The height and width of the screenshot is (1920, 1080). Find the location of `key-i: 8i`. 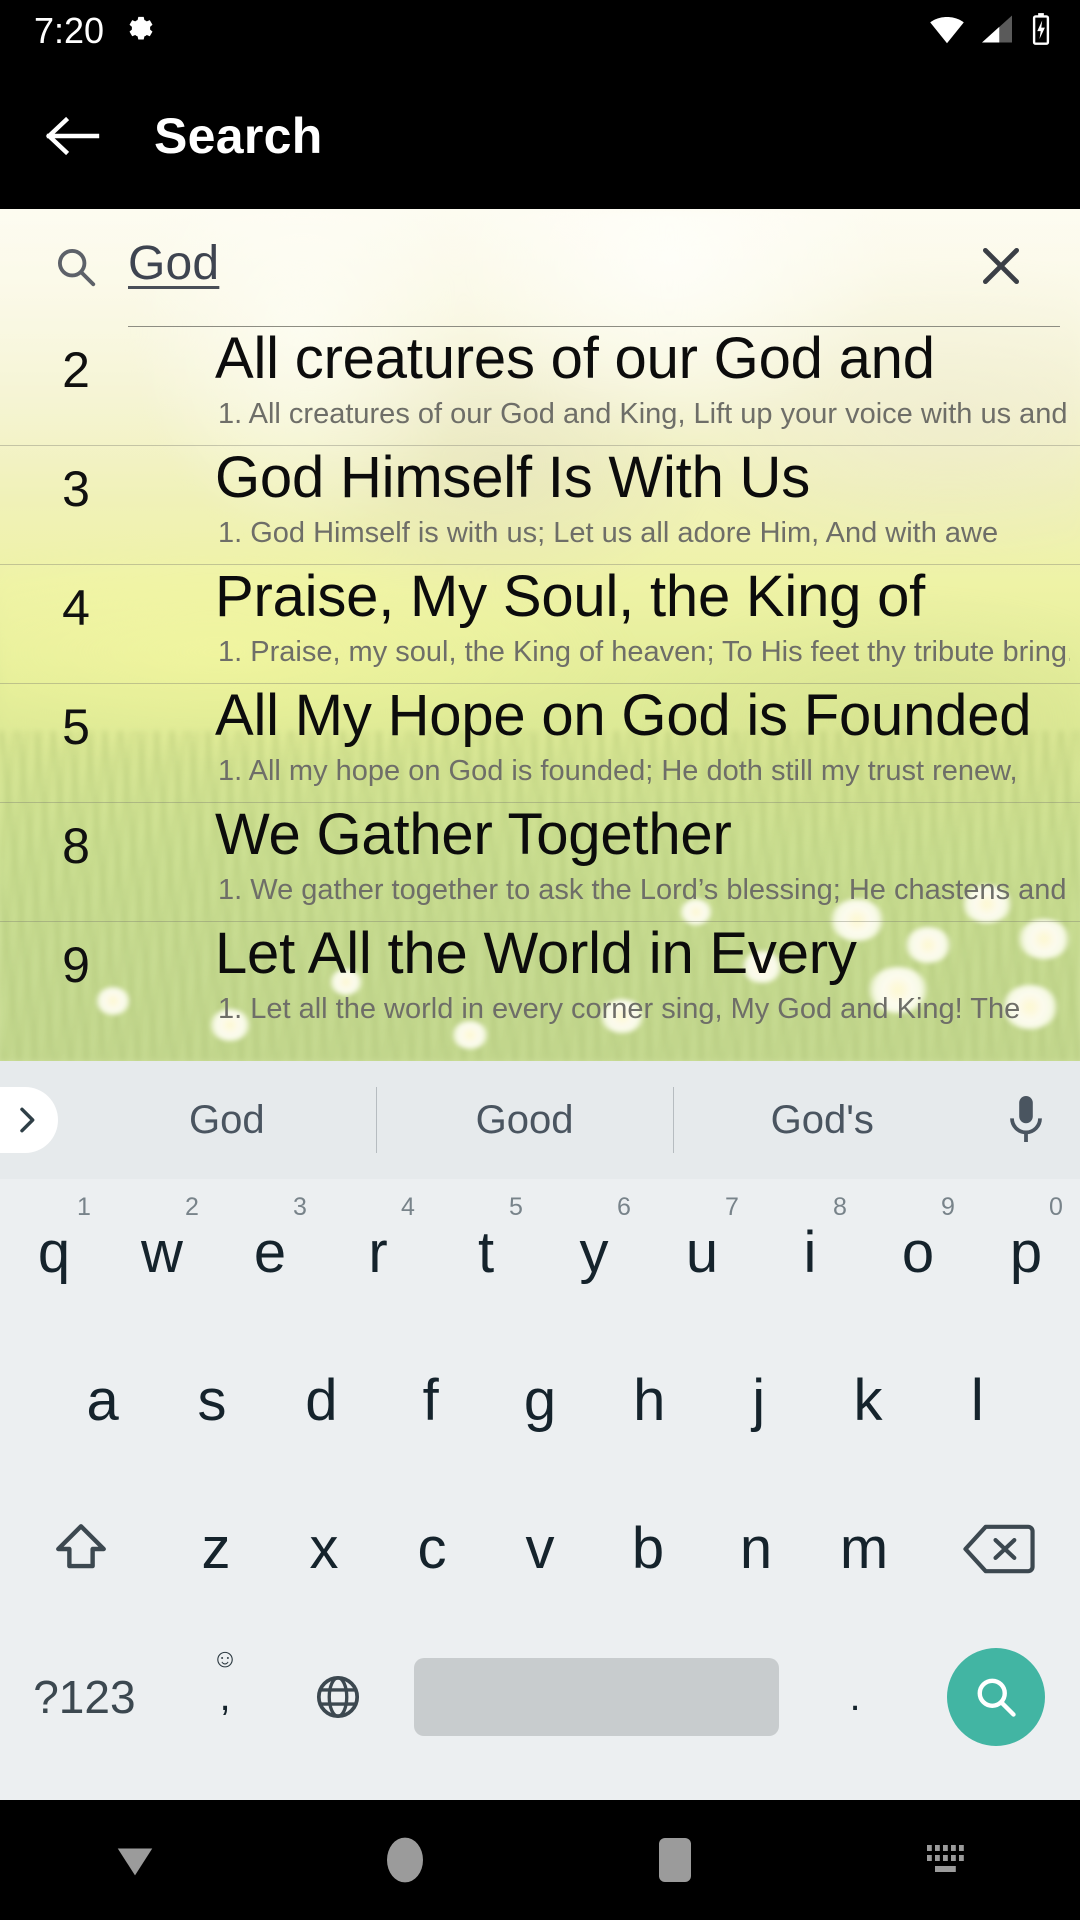

key-i: 8i is located at coordinates (810, 1253).